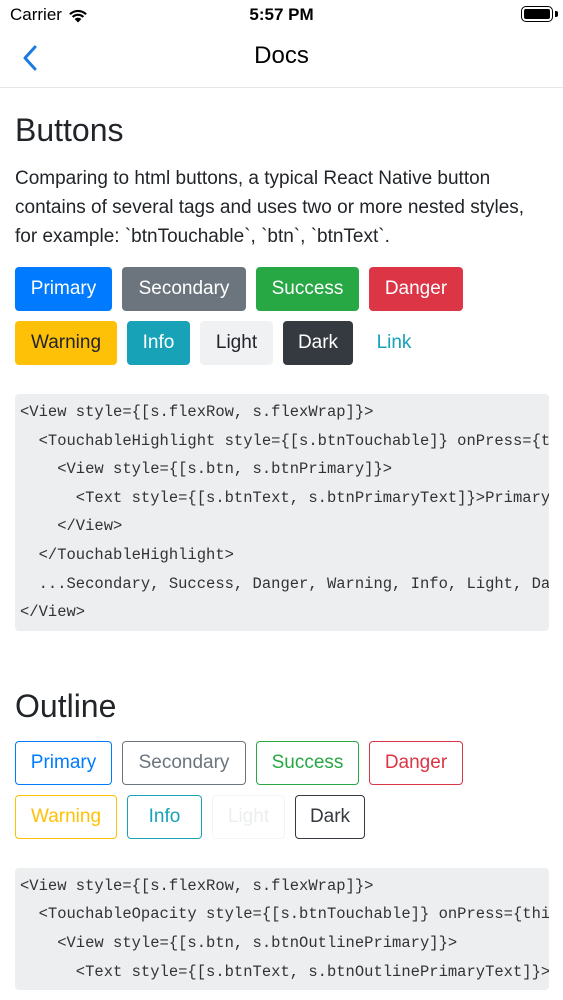 The image size is (563, 1000). Describe the element at coordinates (66, 705) in the screenshot. I see `outline-section-title: Outline` at that location.